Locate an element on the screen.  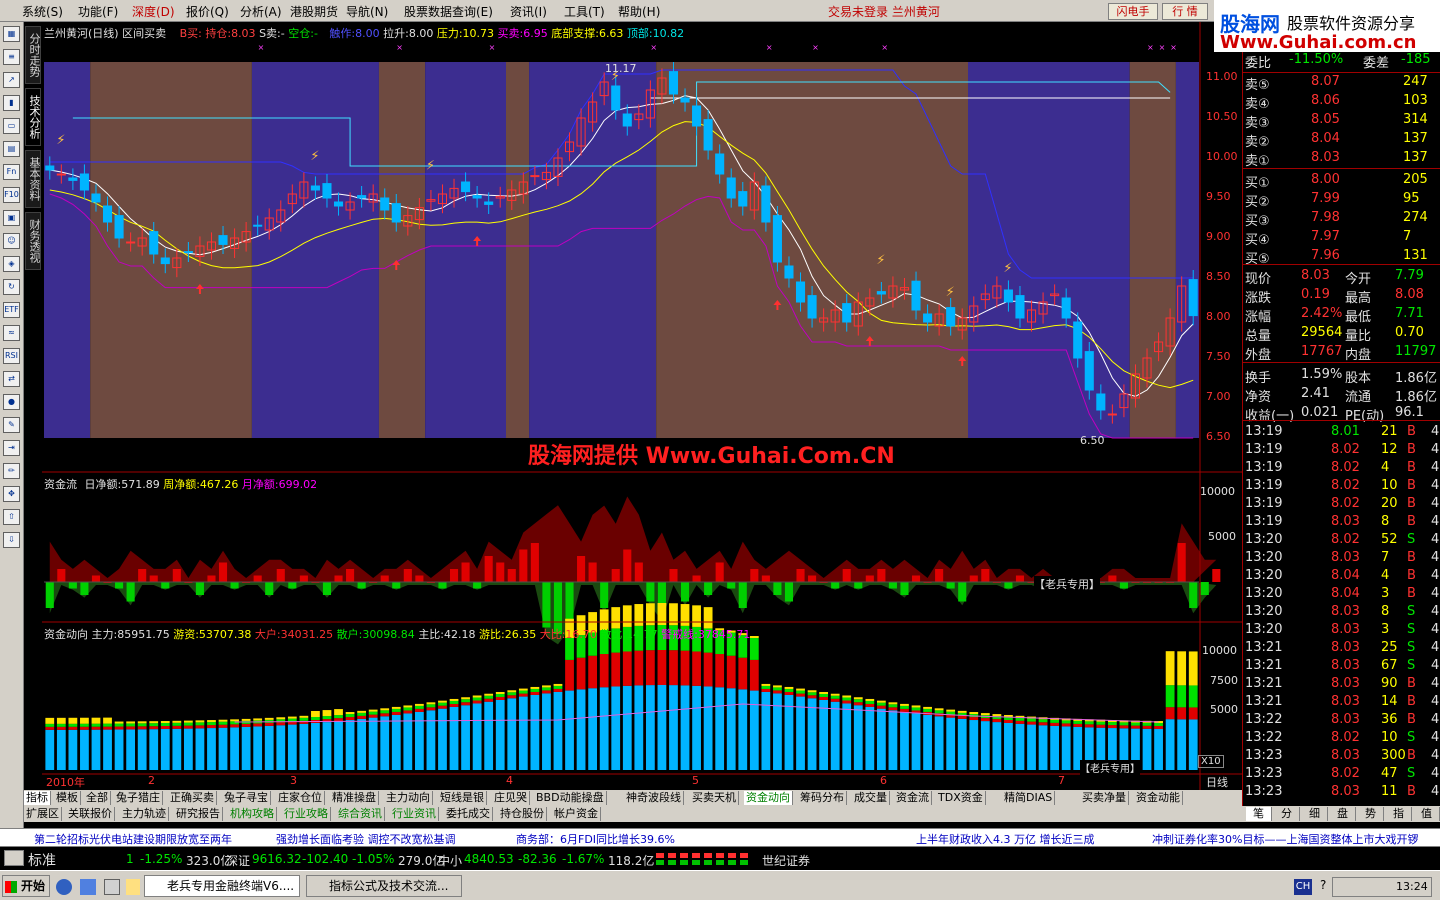
doc-icon: ▣ is located at coordinates (11, 218).